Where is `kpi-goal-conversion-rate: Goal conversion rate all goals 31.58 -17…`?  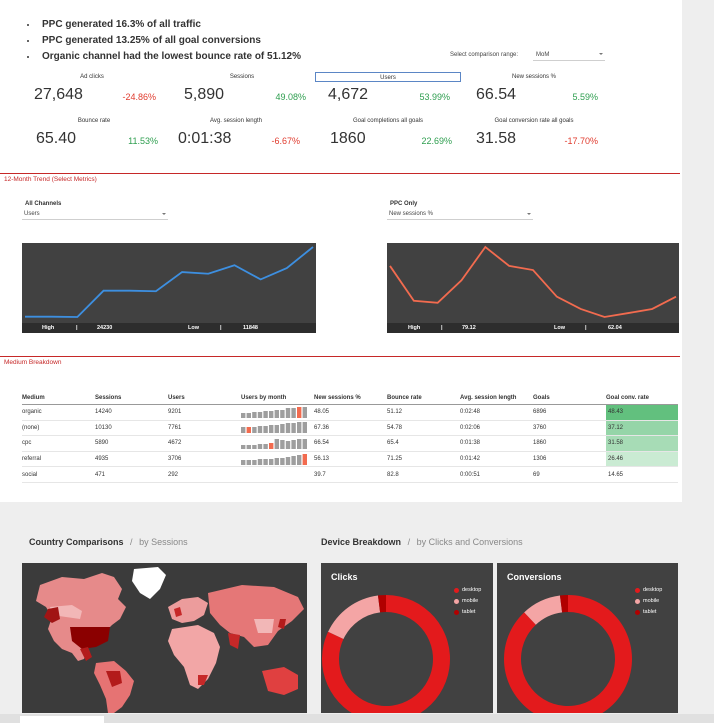
kpi-goal-conversion-rate: Goal conversion rate all goals 31.58 -17… is located at coordinates (534, 138).